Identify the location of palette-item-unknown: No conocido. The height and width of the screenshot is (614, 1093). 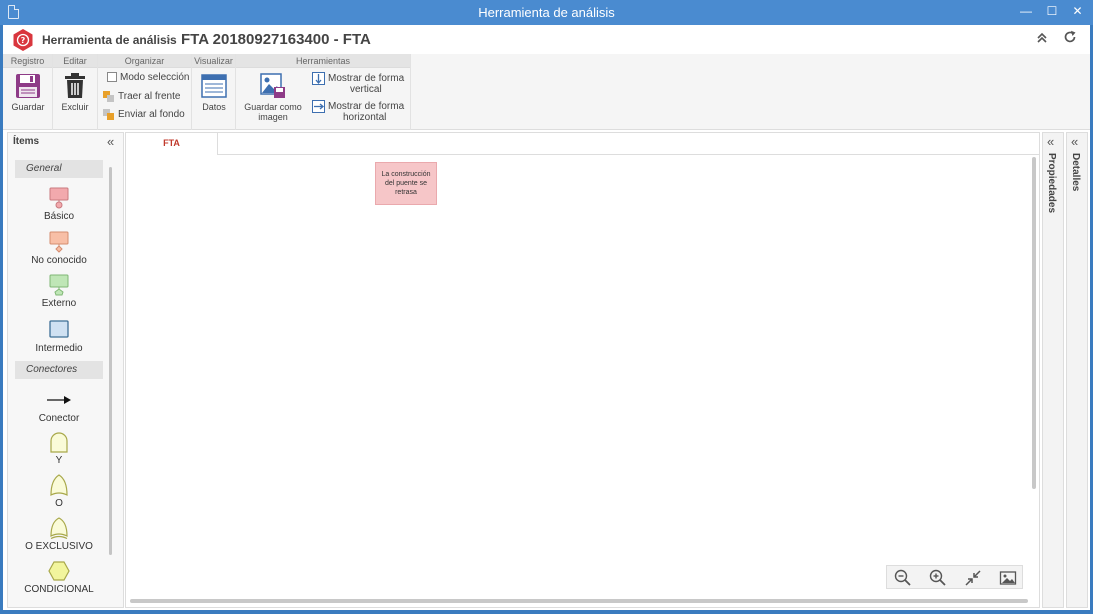
(59, 248).